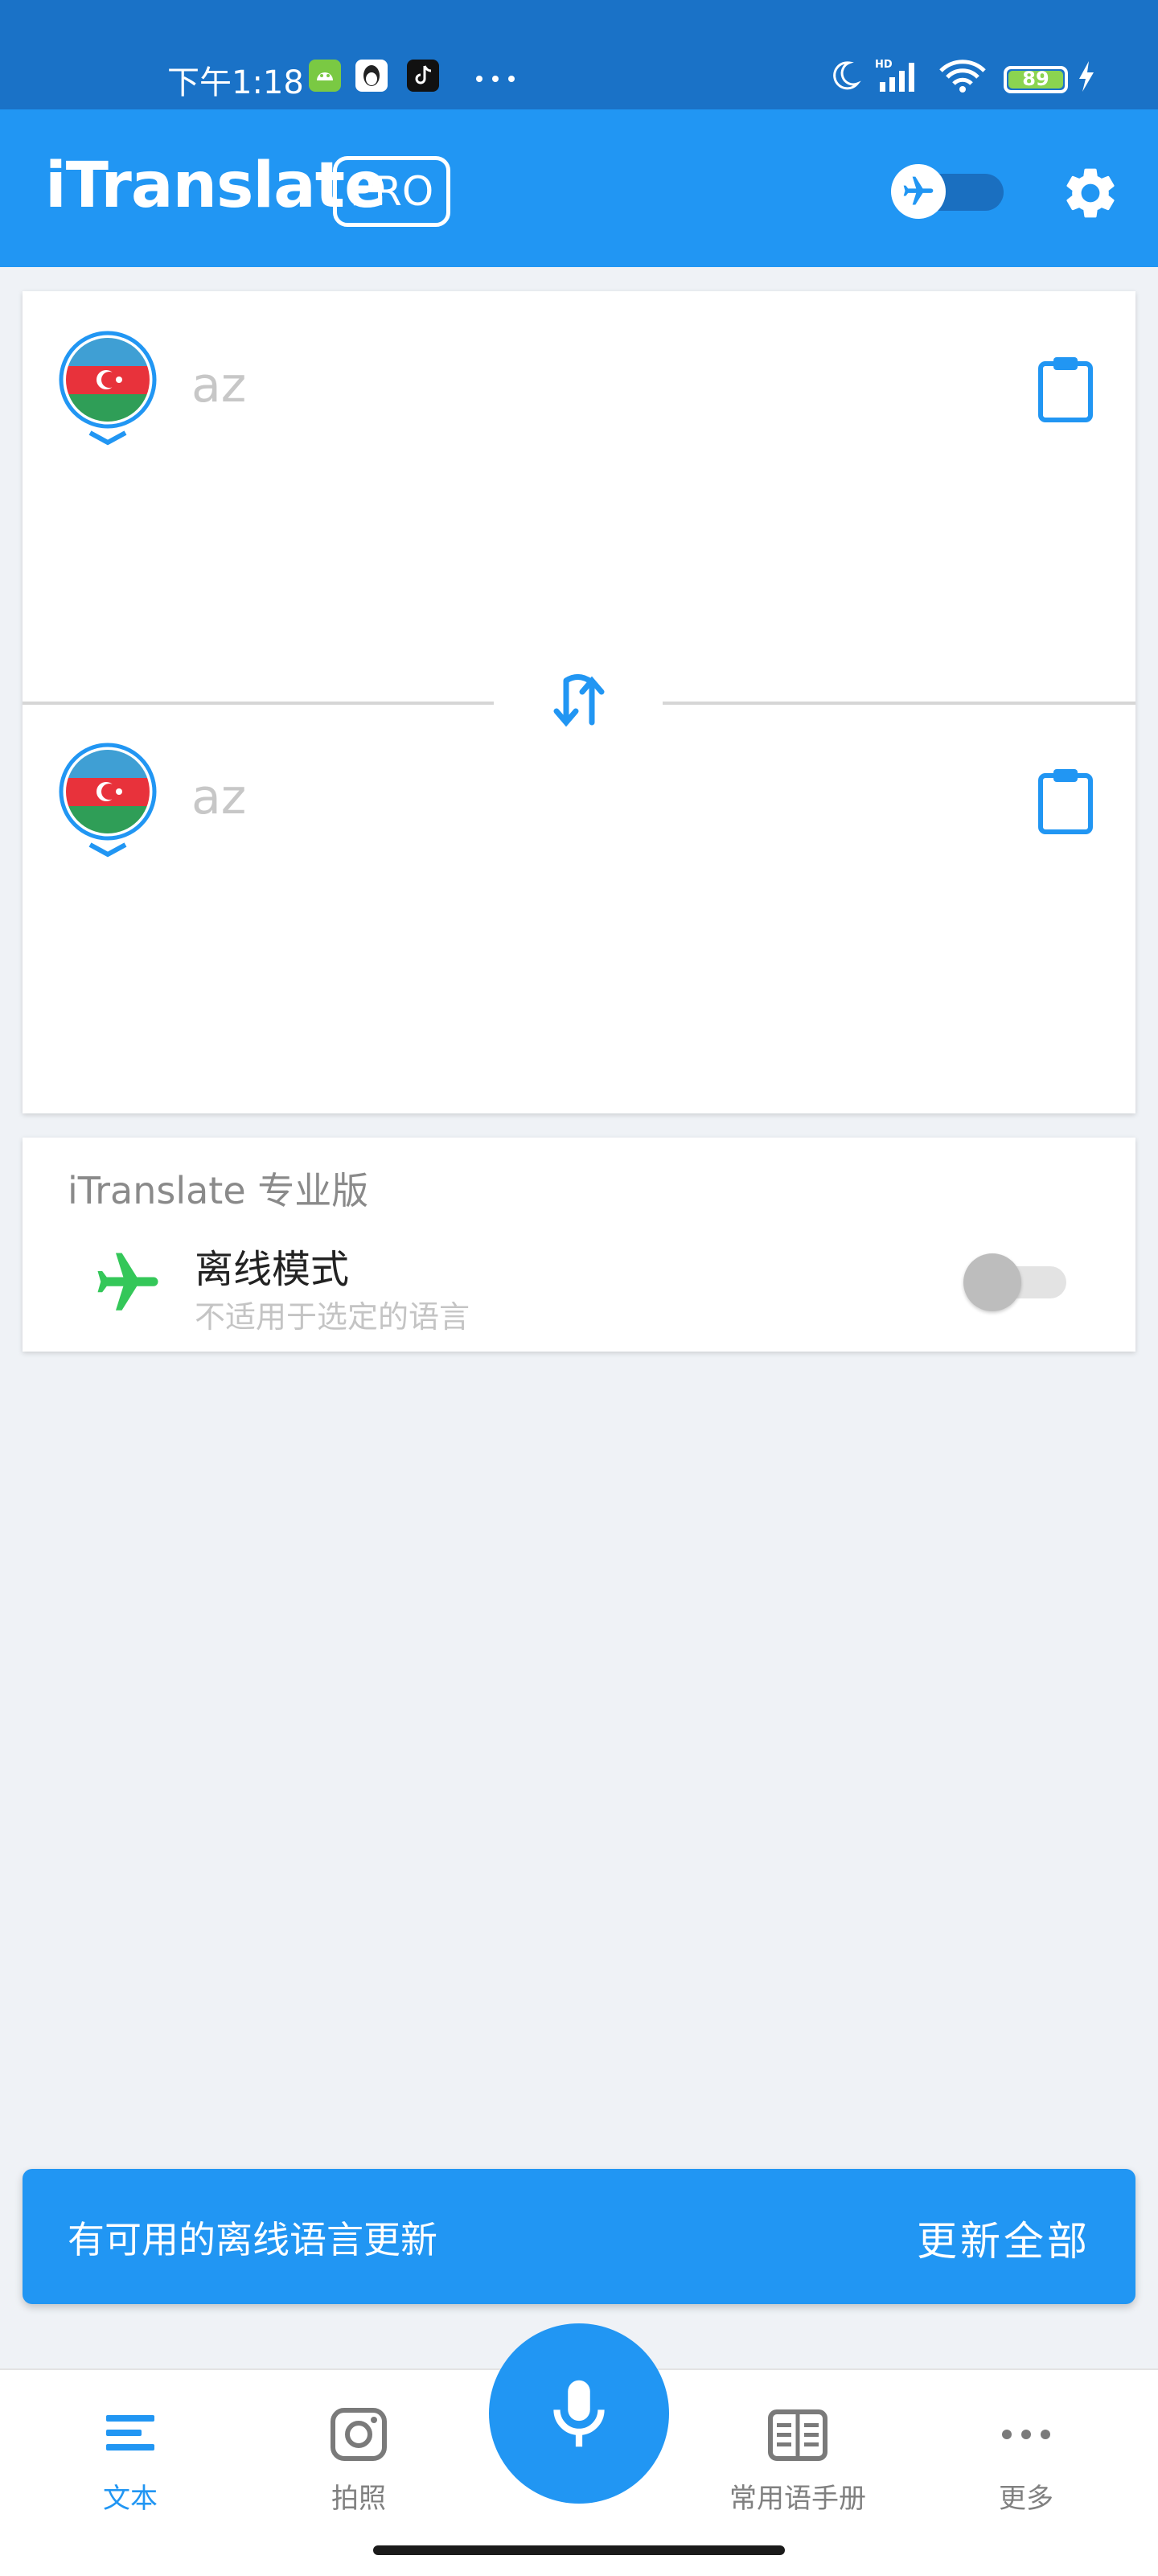 The width and height of the screenshot is (1158, 2576). I want to click on moon-icon, so click(847, 75).